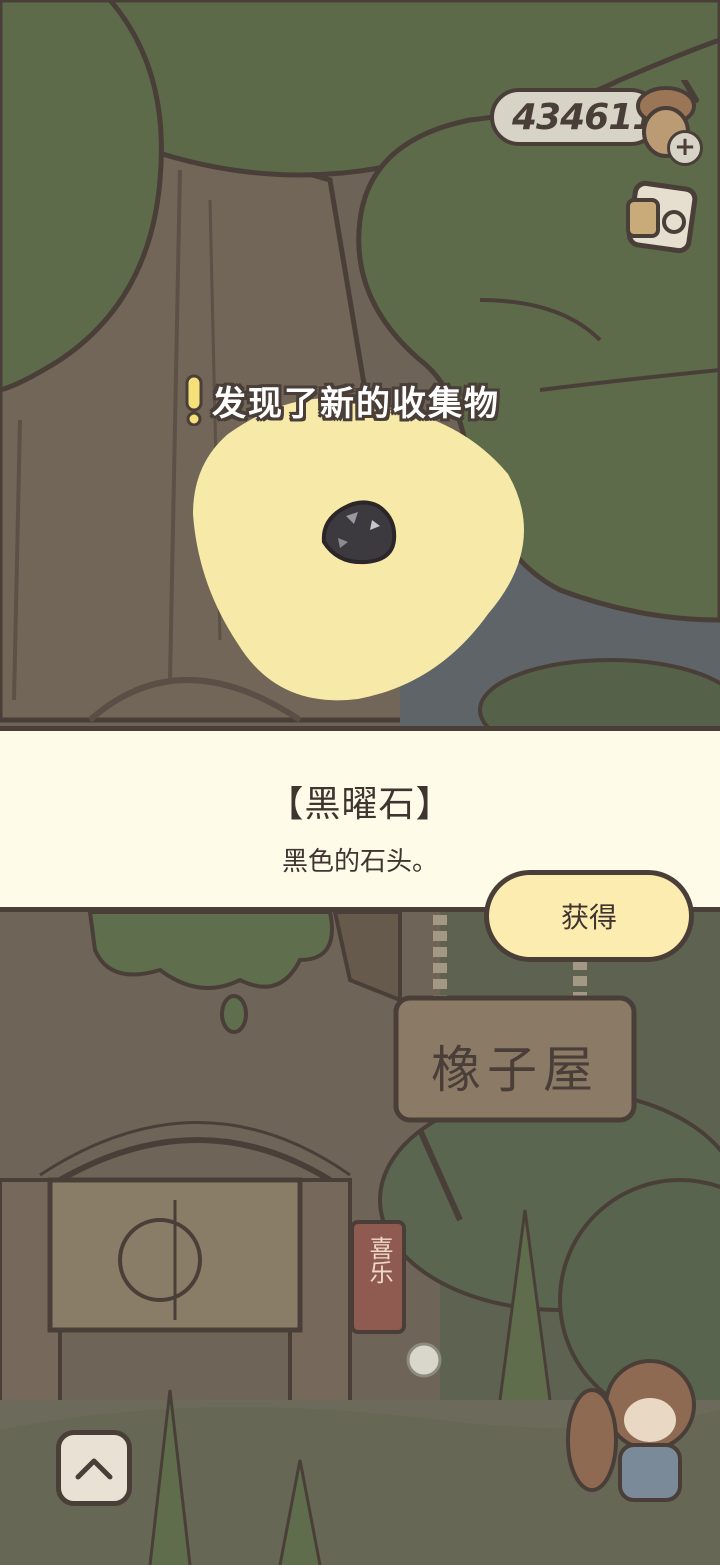  Describe the element at coordinates (360, 804) in the screenshot. I see `item-name: 【黑曜石】` at that location.